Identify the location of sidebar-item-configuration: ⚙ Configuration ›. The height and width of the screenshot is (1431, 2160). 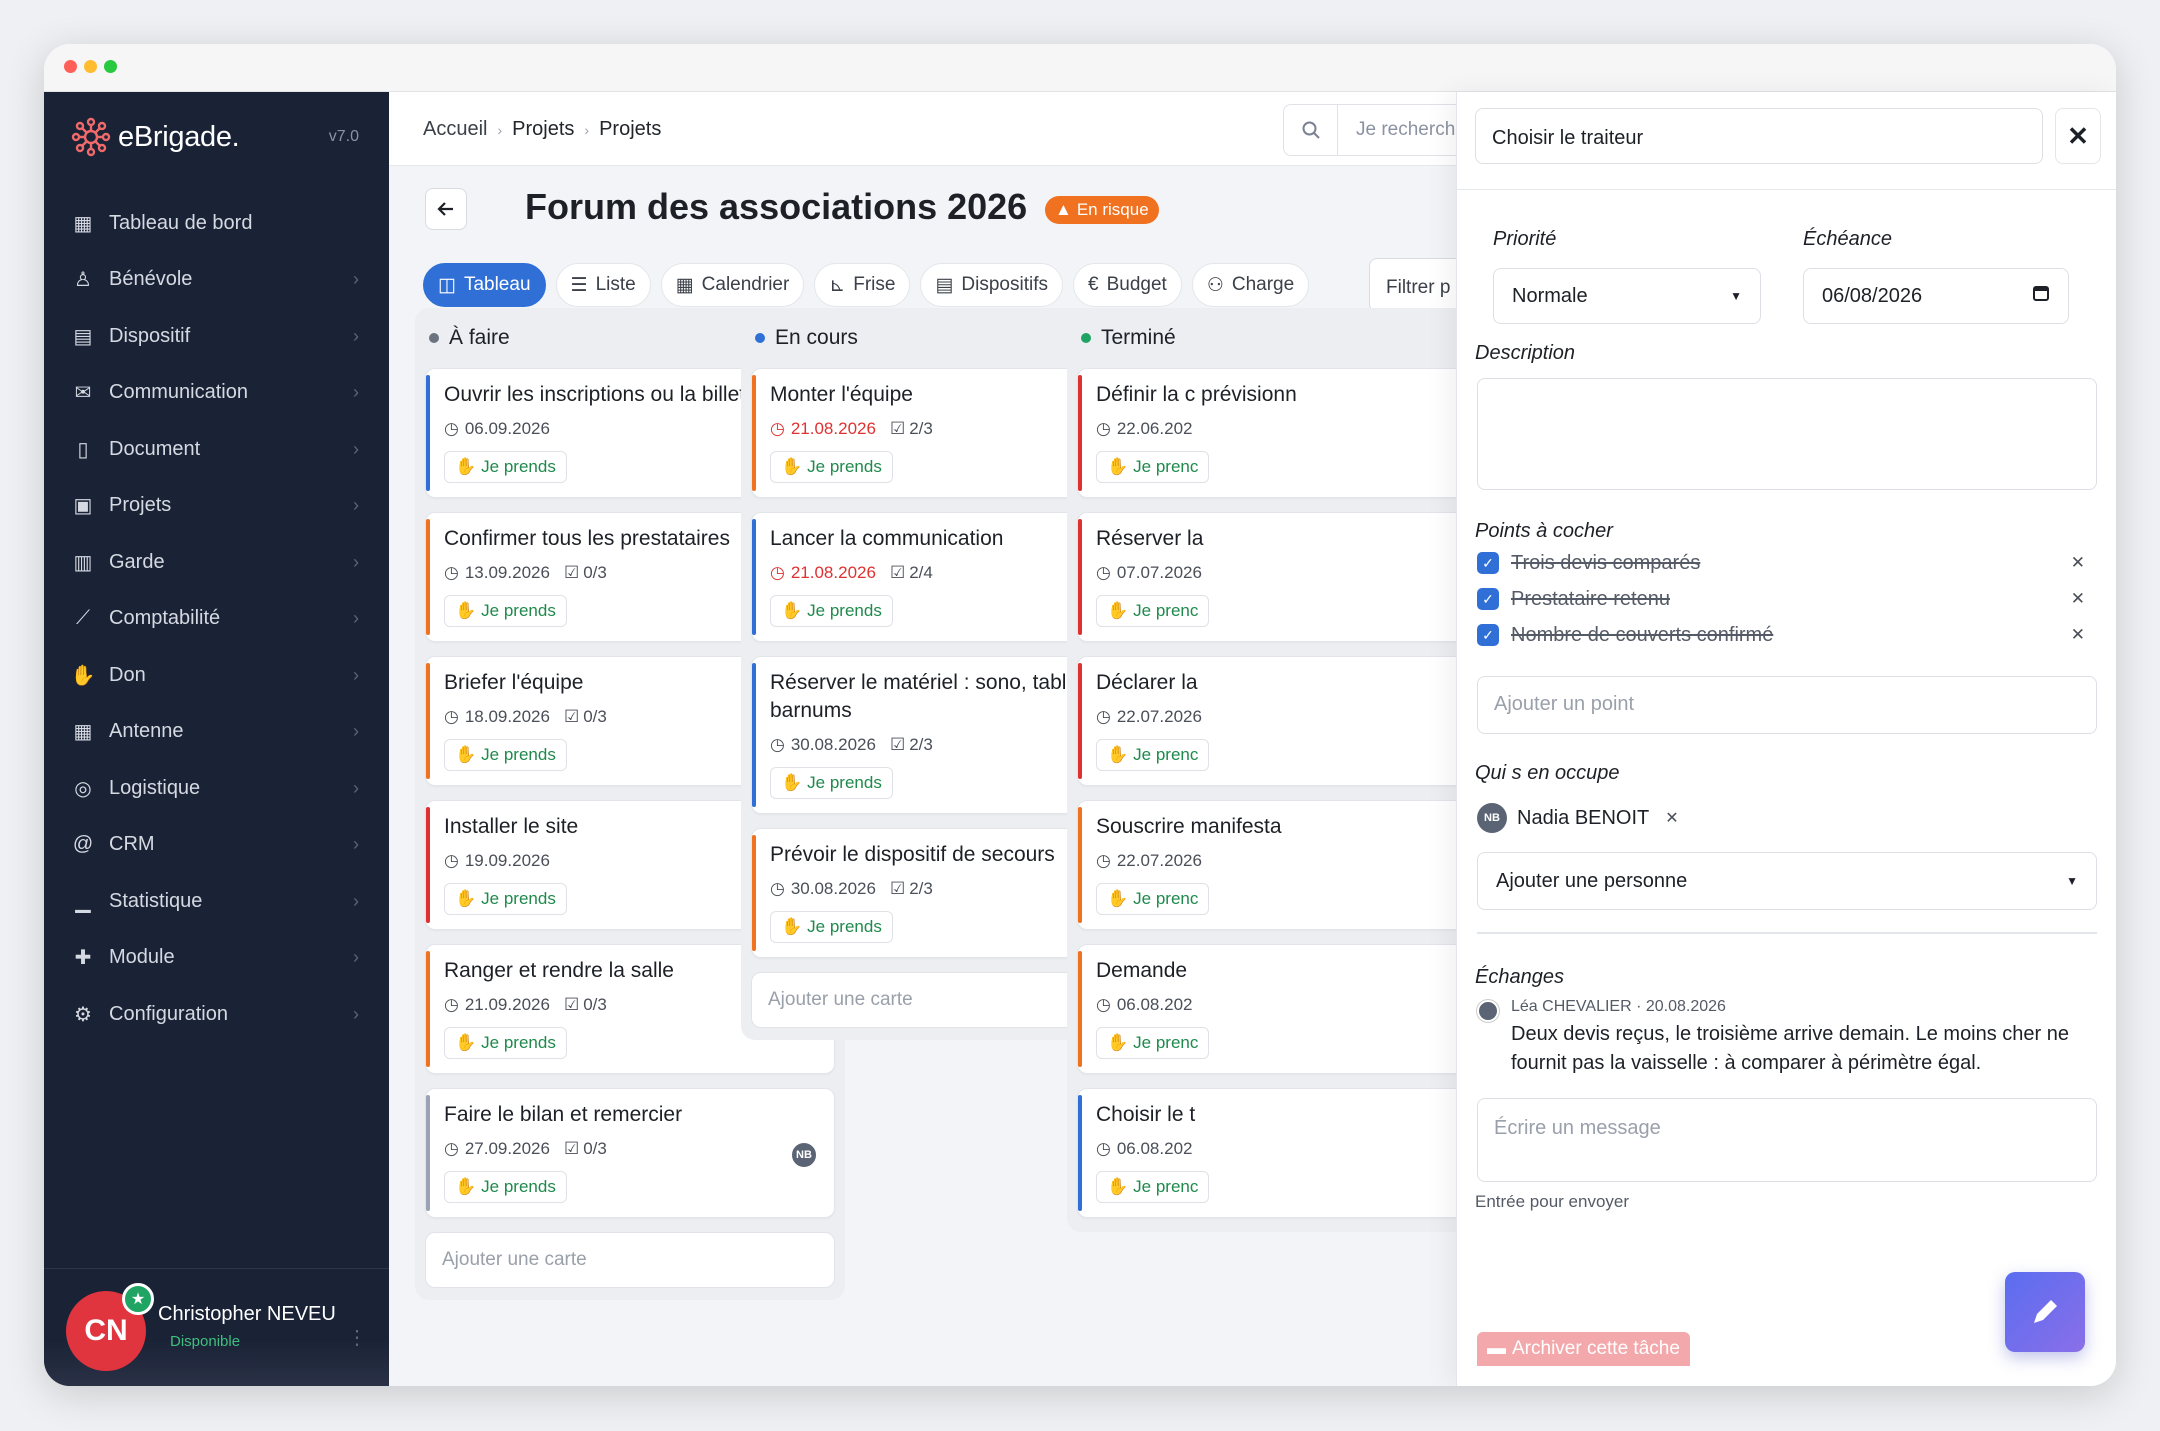
(216, 1014).